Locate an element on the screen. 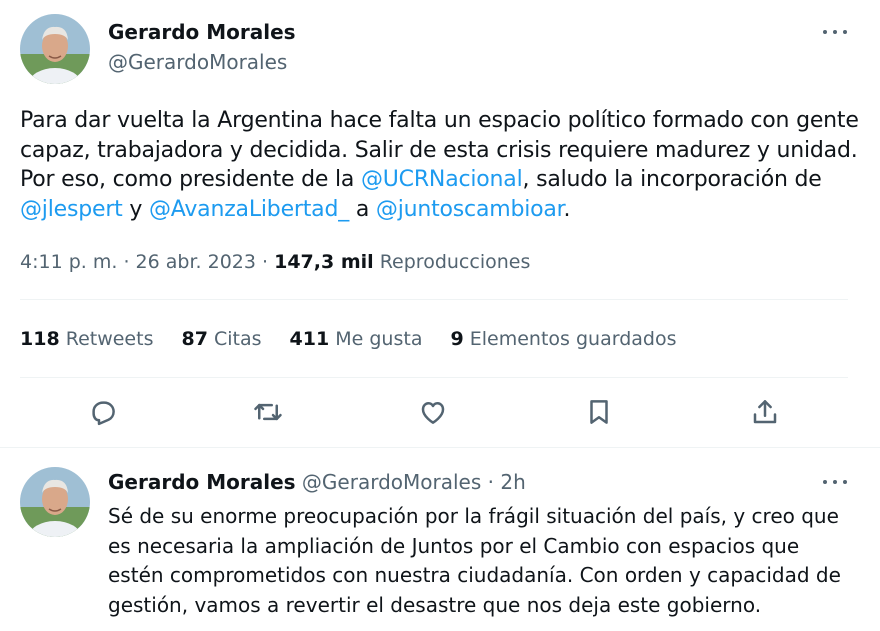 The image size is (880, 631). retweets-count: 118 is located at coordinates (40, 339).